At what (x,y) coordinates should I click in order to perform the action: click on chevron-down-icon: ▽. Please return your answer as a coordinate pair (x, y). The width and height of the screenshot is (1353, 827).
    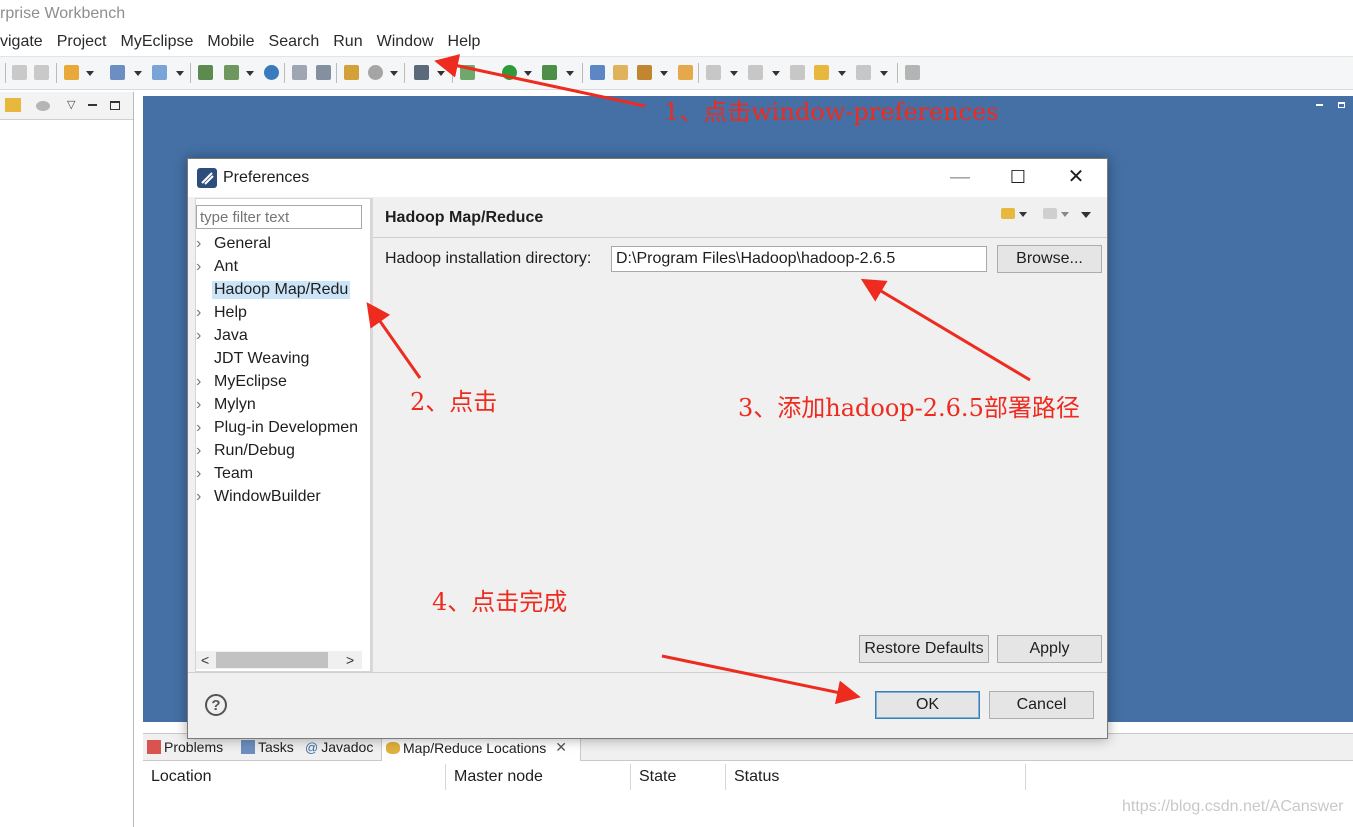
    Looking at the image, I should click on (71, 104).